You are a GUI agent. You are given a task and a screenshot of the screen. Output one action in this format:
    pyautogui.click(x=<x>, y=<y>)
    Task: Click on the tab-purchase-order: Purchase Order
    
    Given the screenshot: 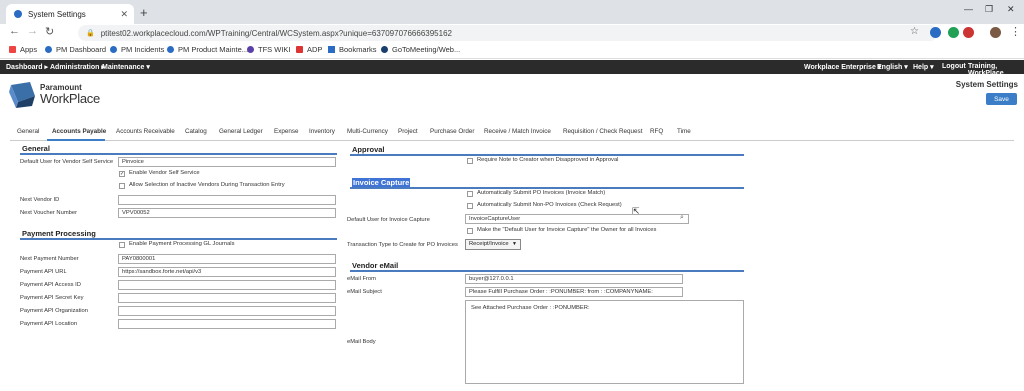 What is the action you would take?
    pyautogui.click(x=452, y=131)
    